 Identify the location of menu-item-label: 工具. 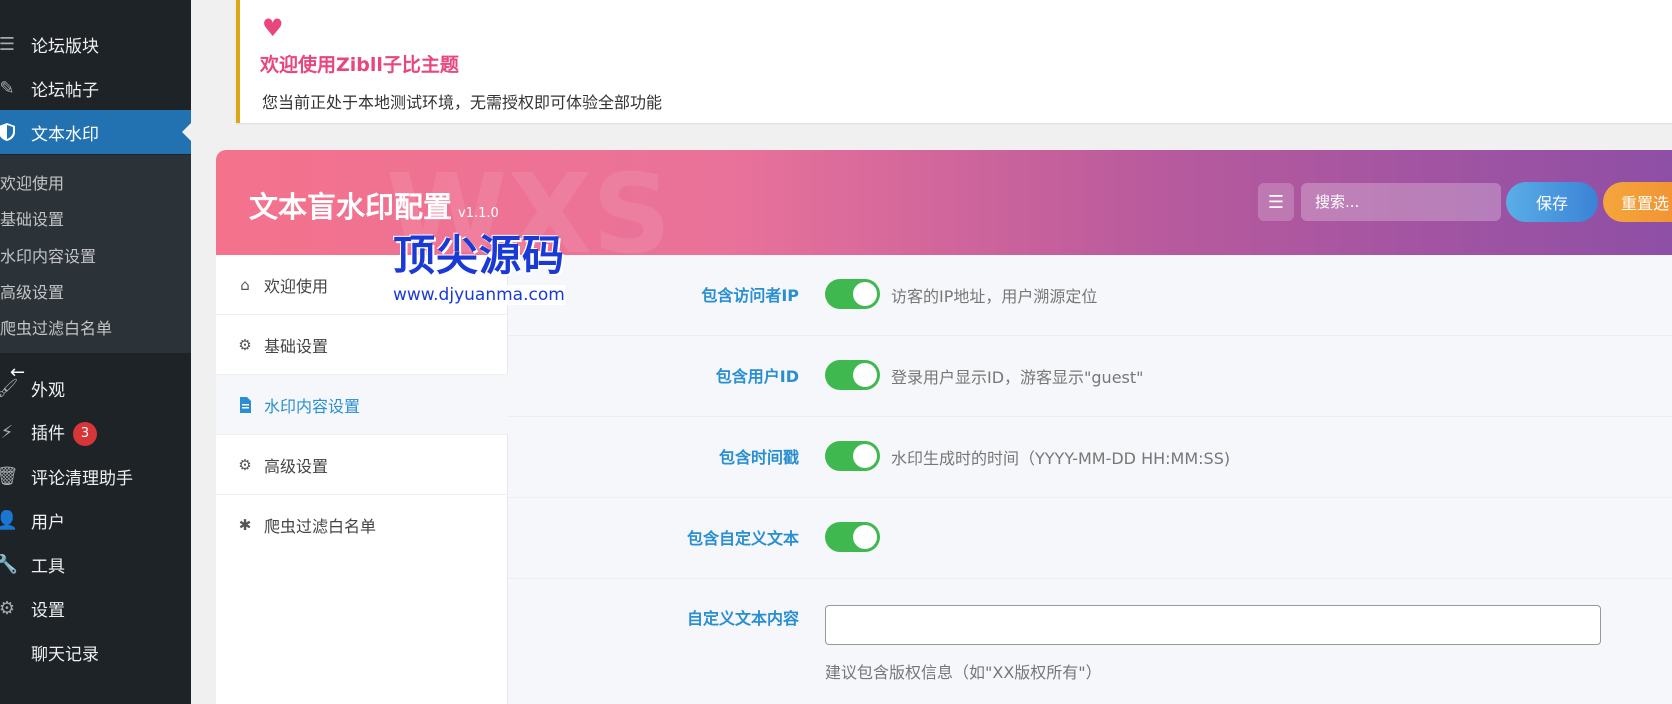
(48, 566).